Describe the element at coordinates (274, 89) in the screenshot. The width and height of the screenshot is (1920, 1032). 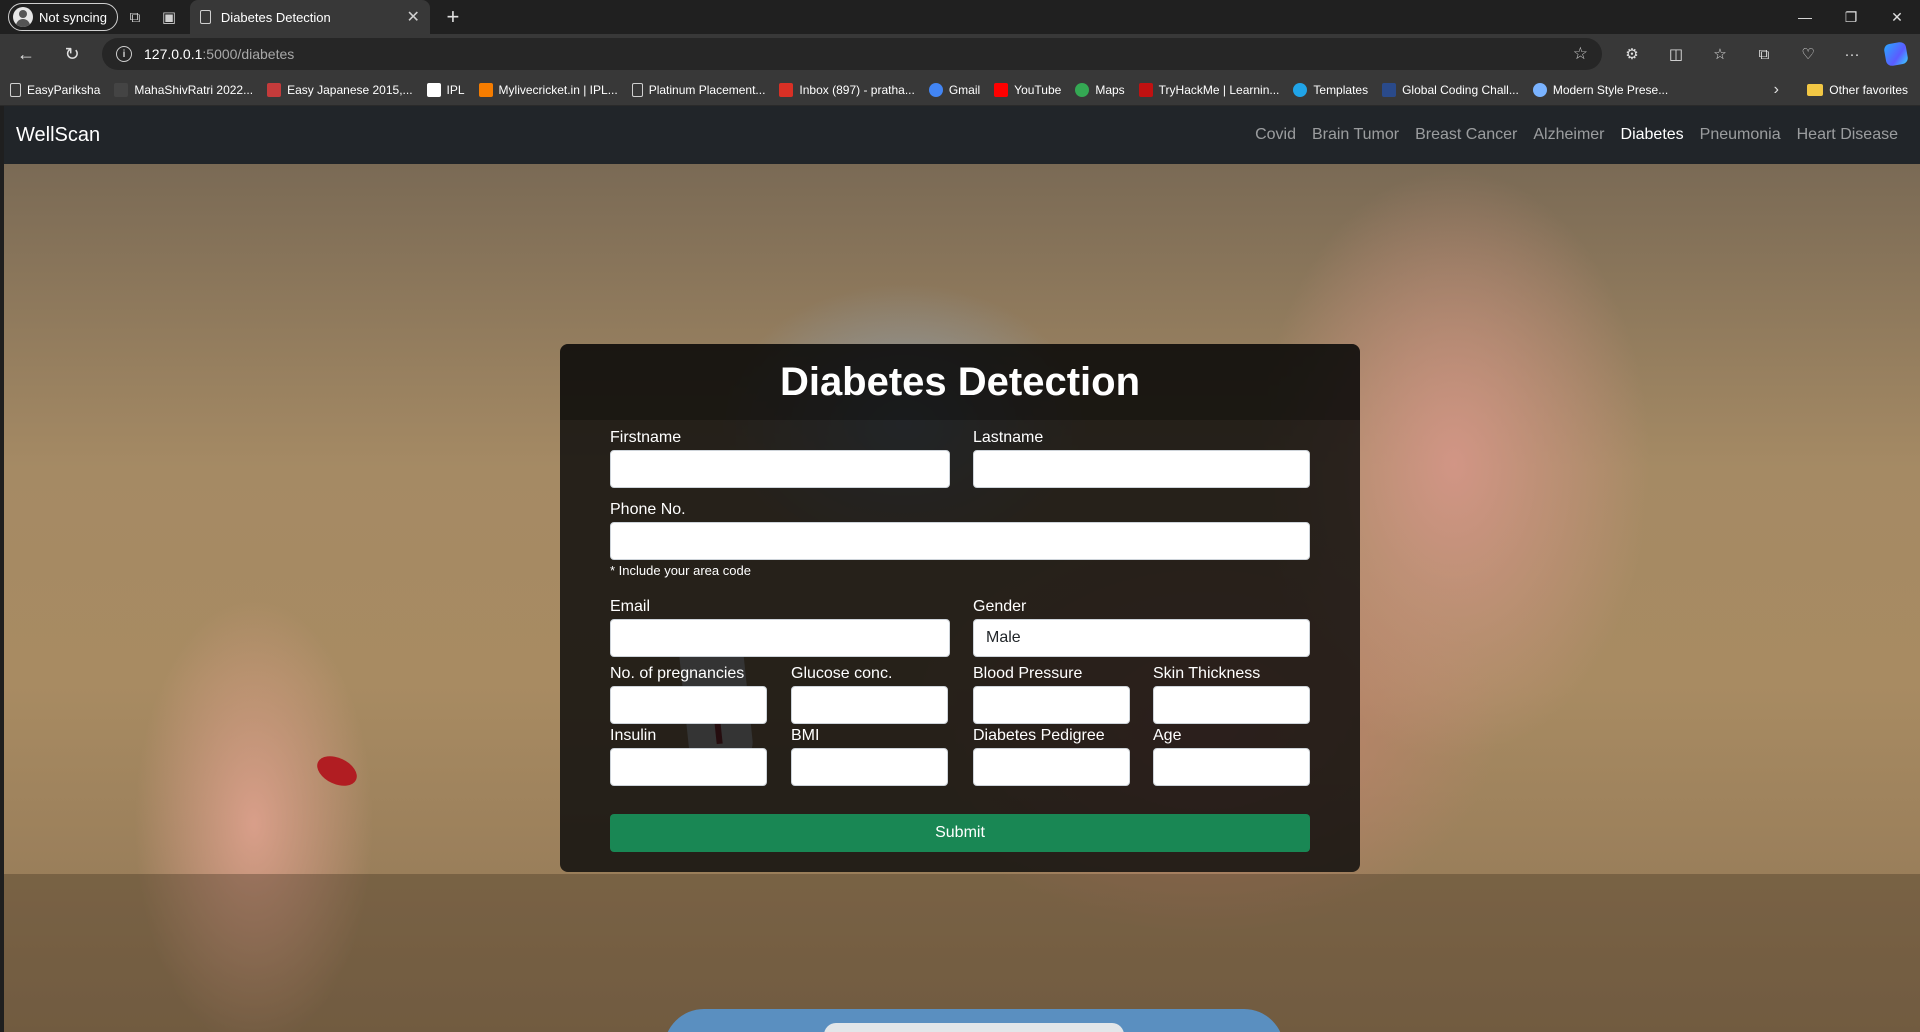
I see `calendar-icon` at that location.